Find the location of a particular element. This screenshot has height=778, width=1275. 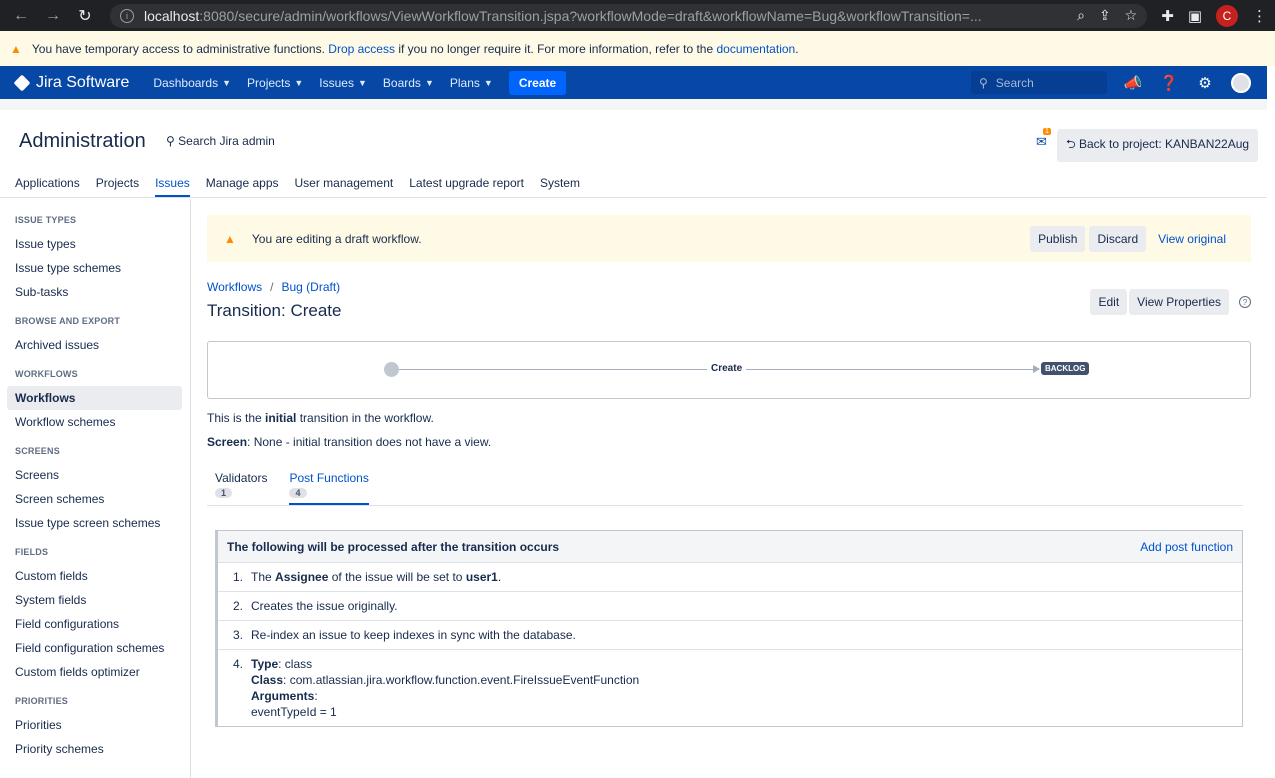

transition-diagram: Create BACKLOG is located at coordinates (729, 370).